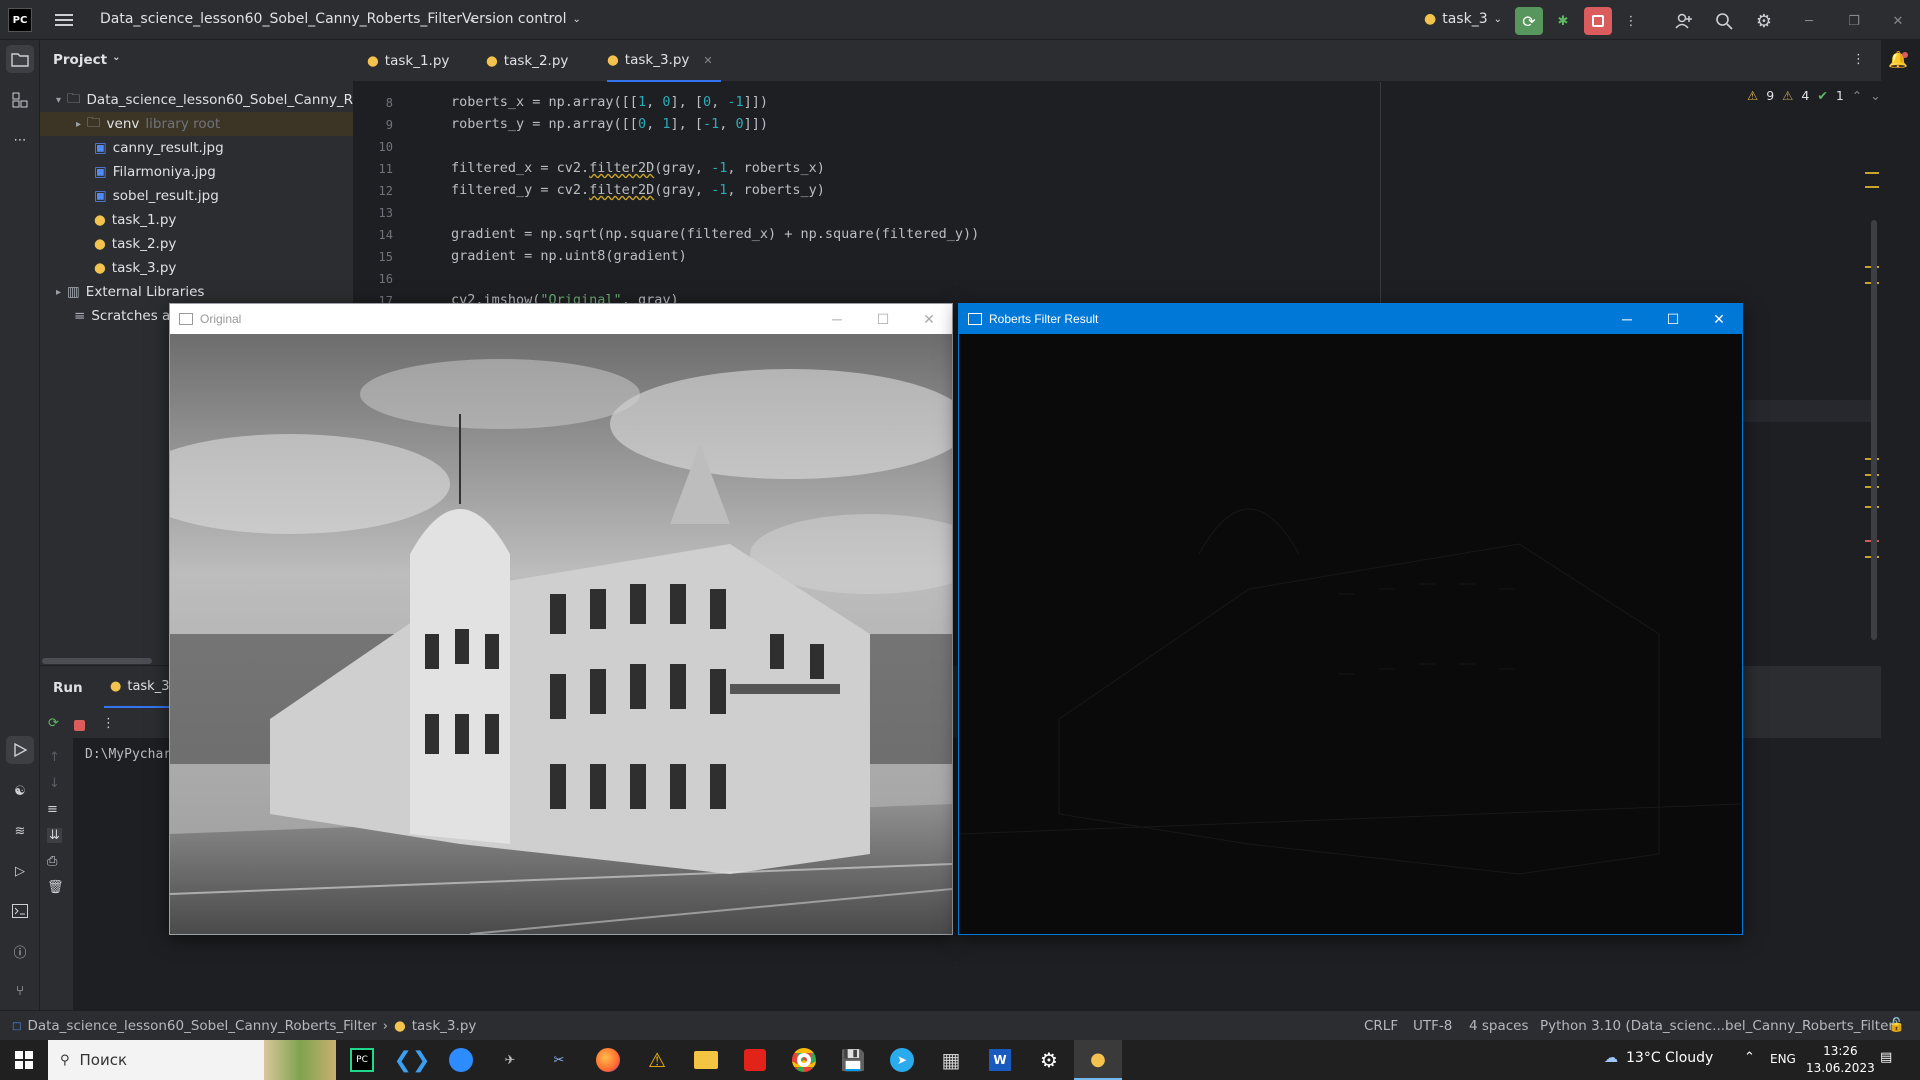 The width and height of the screenshot is (1920, 1080). Describe the element at coordinates (135, 268) in the screenshot. I see `tree-item-task-3: ● task_3.py` at that location.